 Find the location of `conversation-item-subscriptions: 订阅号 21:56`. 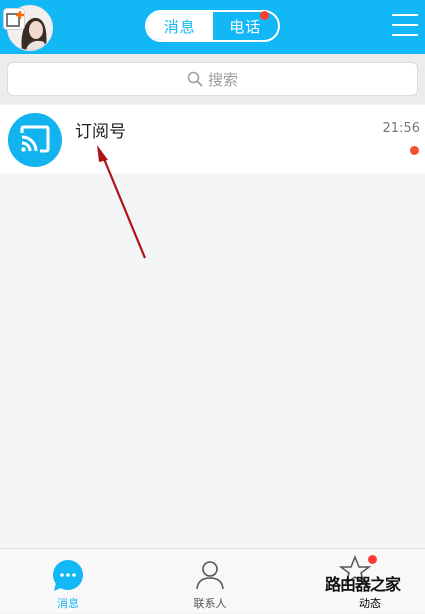

conversation-item-subscriptions: 订阅号 21:56 is located at coordinates (212, 139).